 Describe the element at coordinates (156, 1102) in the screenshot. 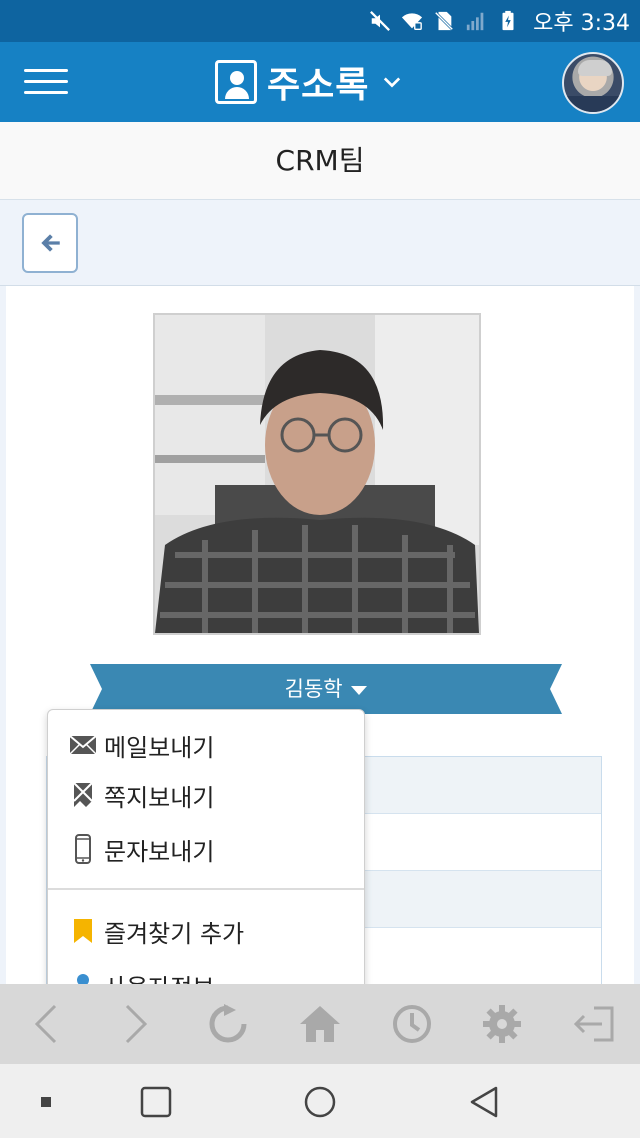

I see `overview-square` at that location.